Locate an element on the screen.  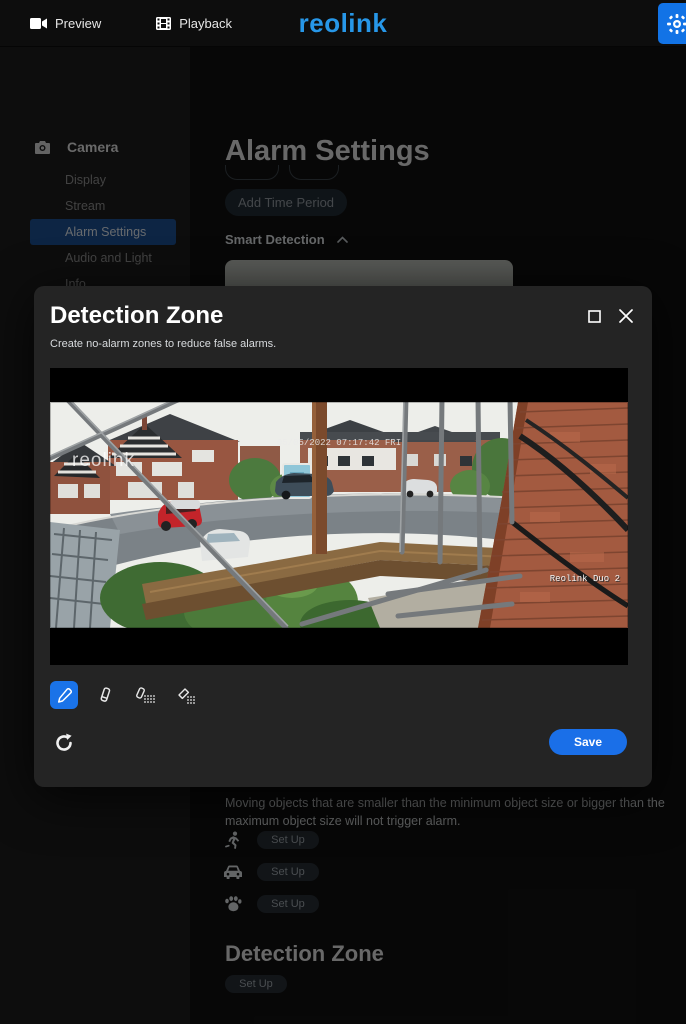
modal-footer: Save is located at coordinates (343, 748).